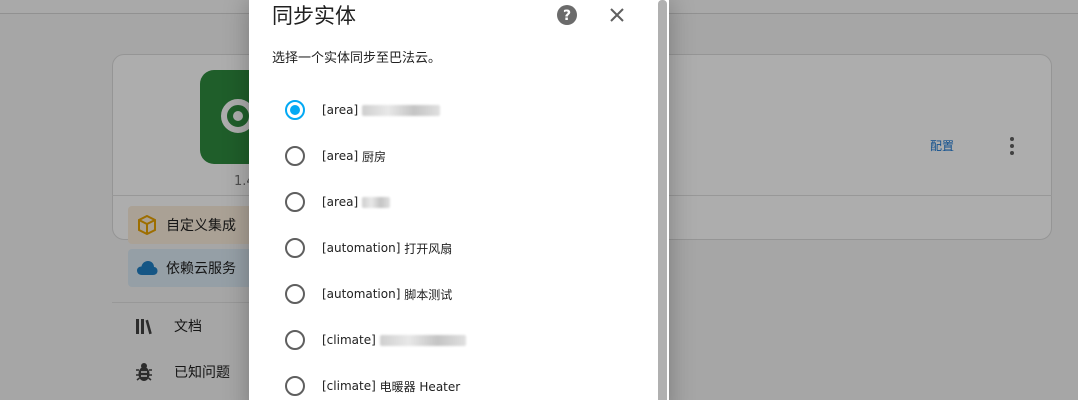  I want to click on dialog-description: 选择一个实体同步至巴法云。, so click(357, 58).